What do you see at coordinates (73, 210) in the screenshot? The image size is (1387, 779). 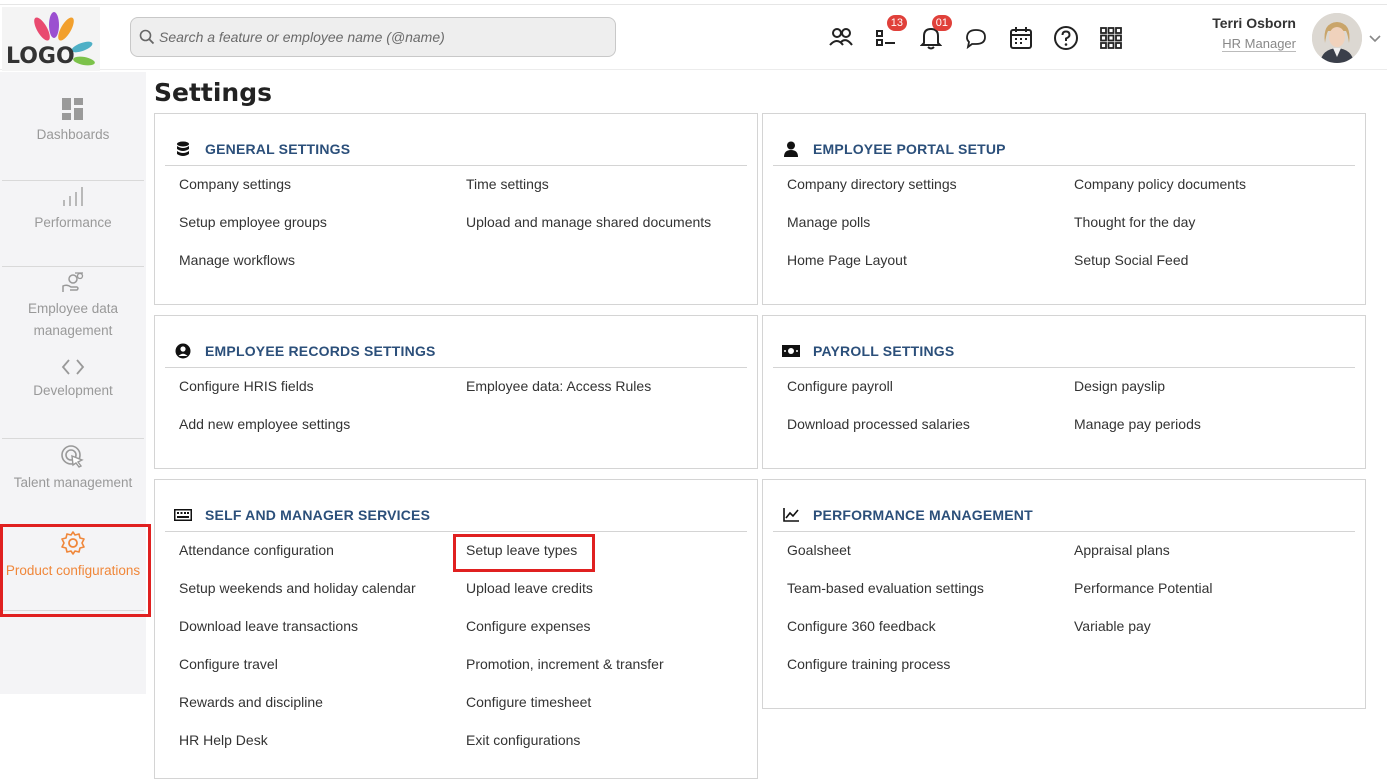 I see `sidebar-item-performance: Performance` at bounding box center [73, 210].